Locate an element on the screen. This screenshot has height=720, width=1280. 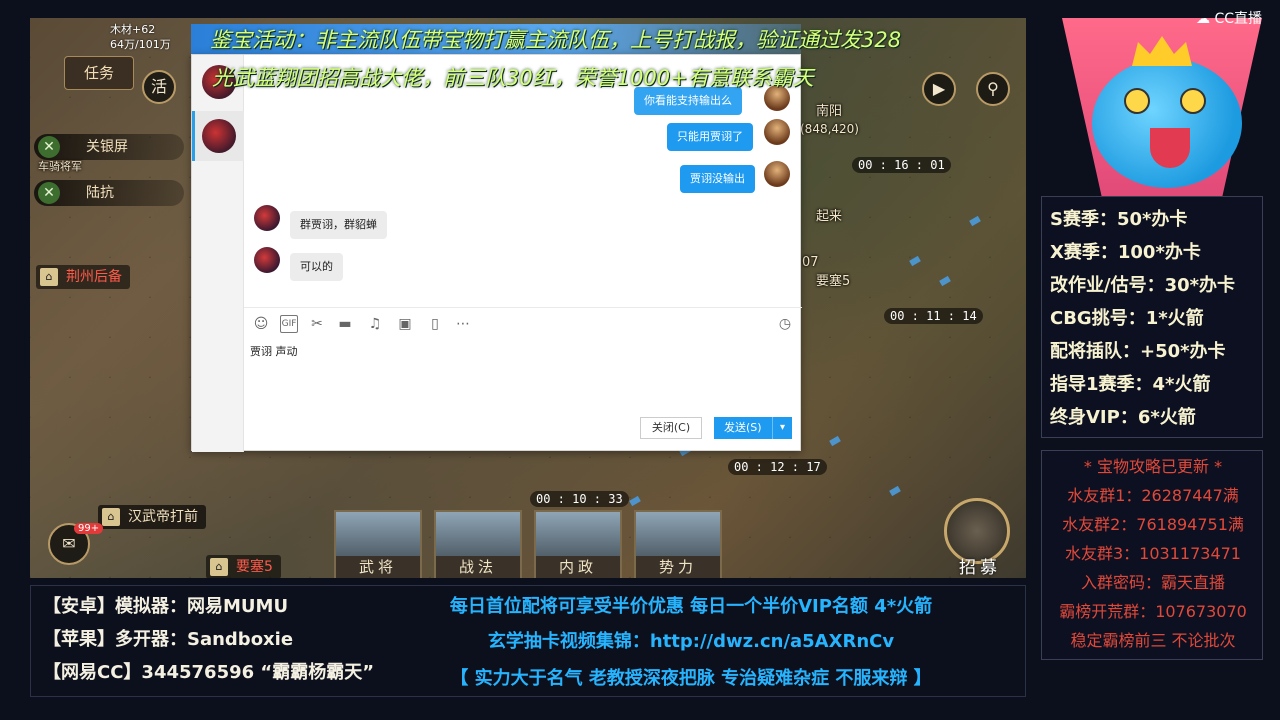
price-item: S赛季：50*办卡 is located at coordinates (1119, 219).